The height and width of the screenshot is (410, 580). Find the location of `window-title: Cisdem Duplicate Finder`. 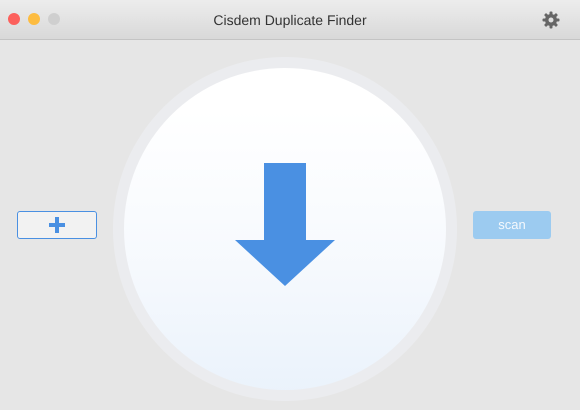

window-title: Cisdem Duplicate Finder is located at coordinates (290, 20).